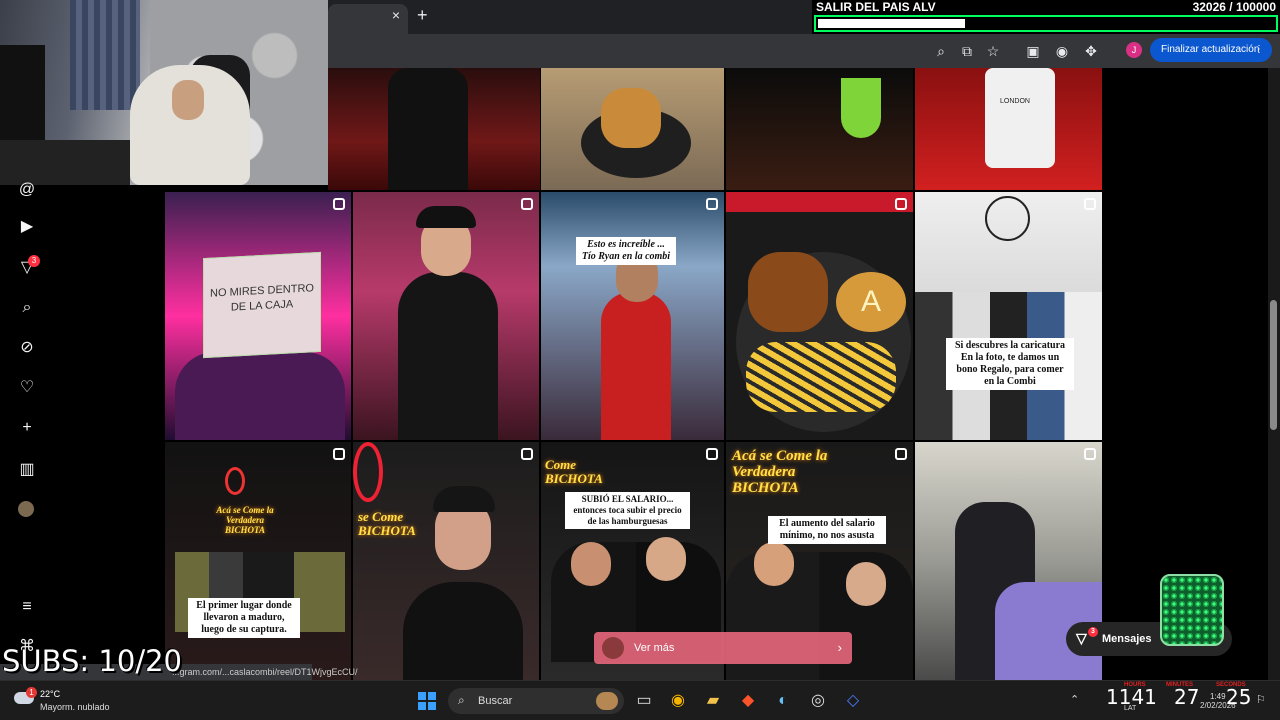 This screenshot has height=720, width=1280. What do you see at coordinates (713, 701) in the screenshot?
I see `file-explorer-icon: ▰` at bounding box center [713, 701].